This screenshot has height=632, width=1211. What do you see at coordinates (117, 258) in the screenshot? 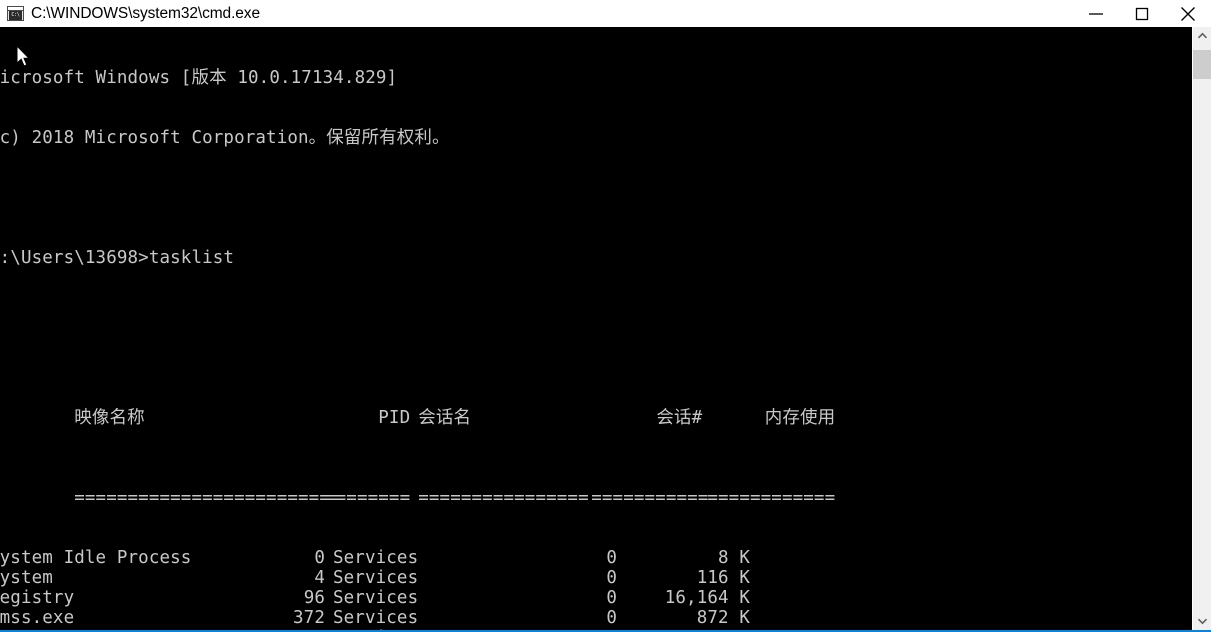
I see `prompt-line: C:\Users\13698>tasklist` at bounding box center [117, 258].